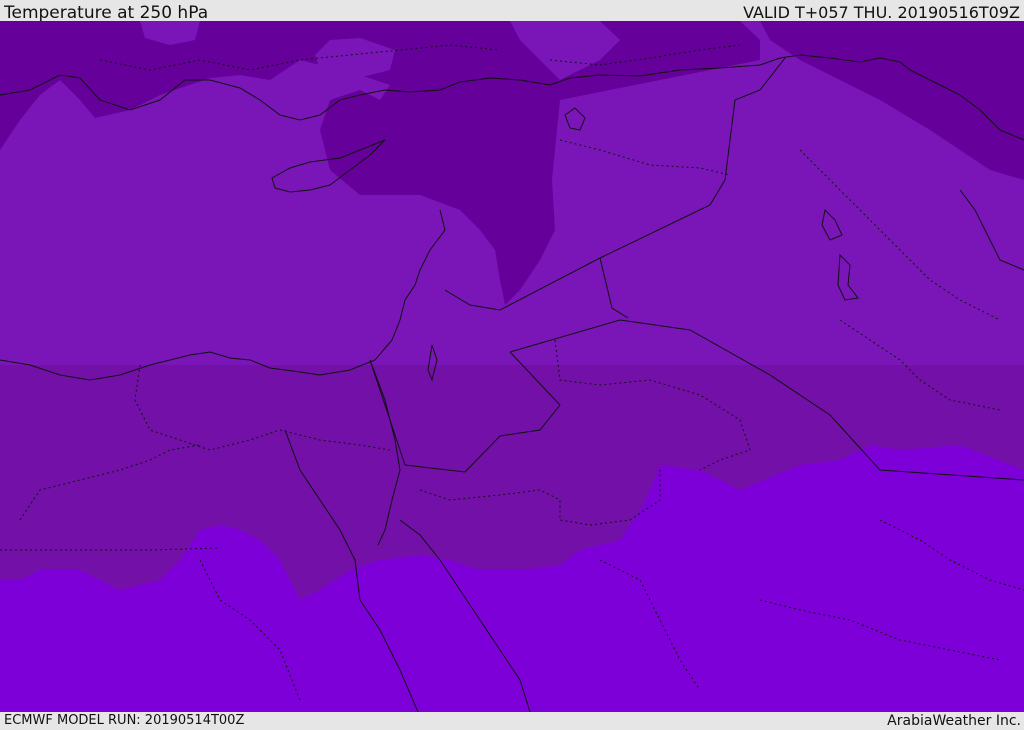 Image resolution: width=1024 pixels, height=730 pixels. I want to click on credit-label: ArabiaWeather Inc., so click(954, 721).